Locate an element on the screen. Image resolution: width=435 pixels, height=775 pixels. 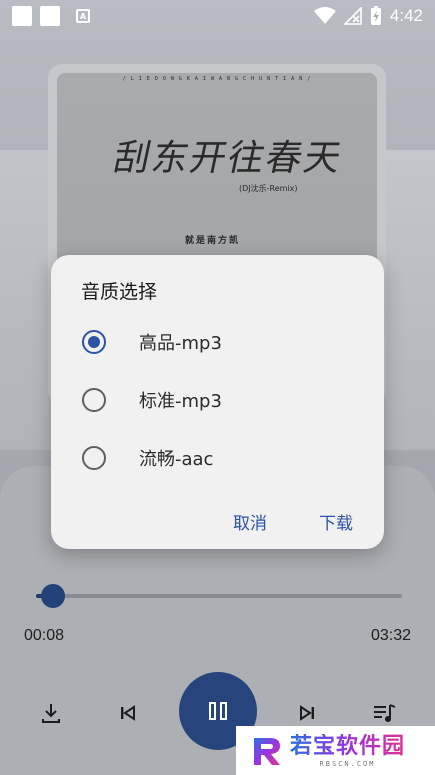
status-time: 4:42 is located at coordinates (406, 15).